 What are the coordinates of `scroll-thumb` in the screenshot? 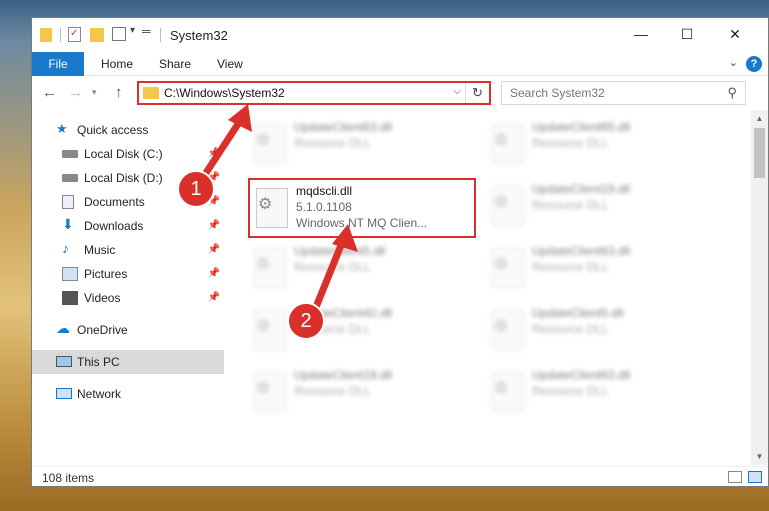 It's located at (759, 153).